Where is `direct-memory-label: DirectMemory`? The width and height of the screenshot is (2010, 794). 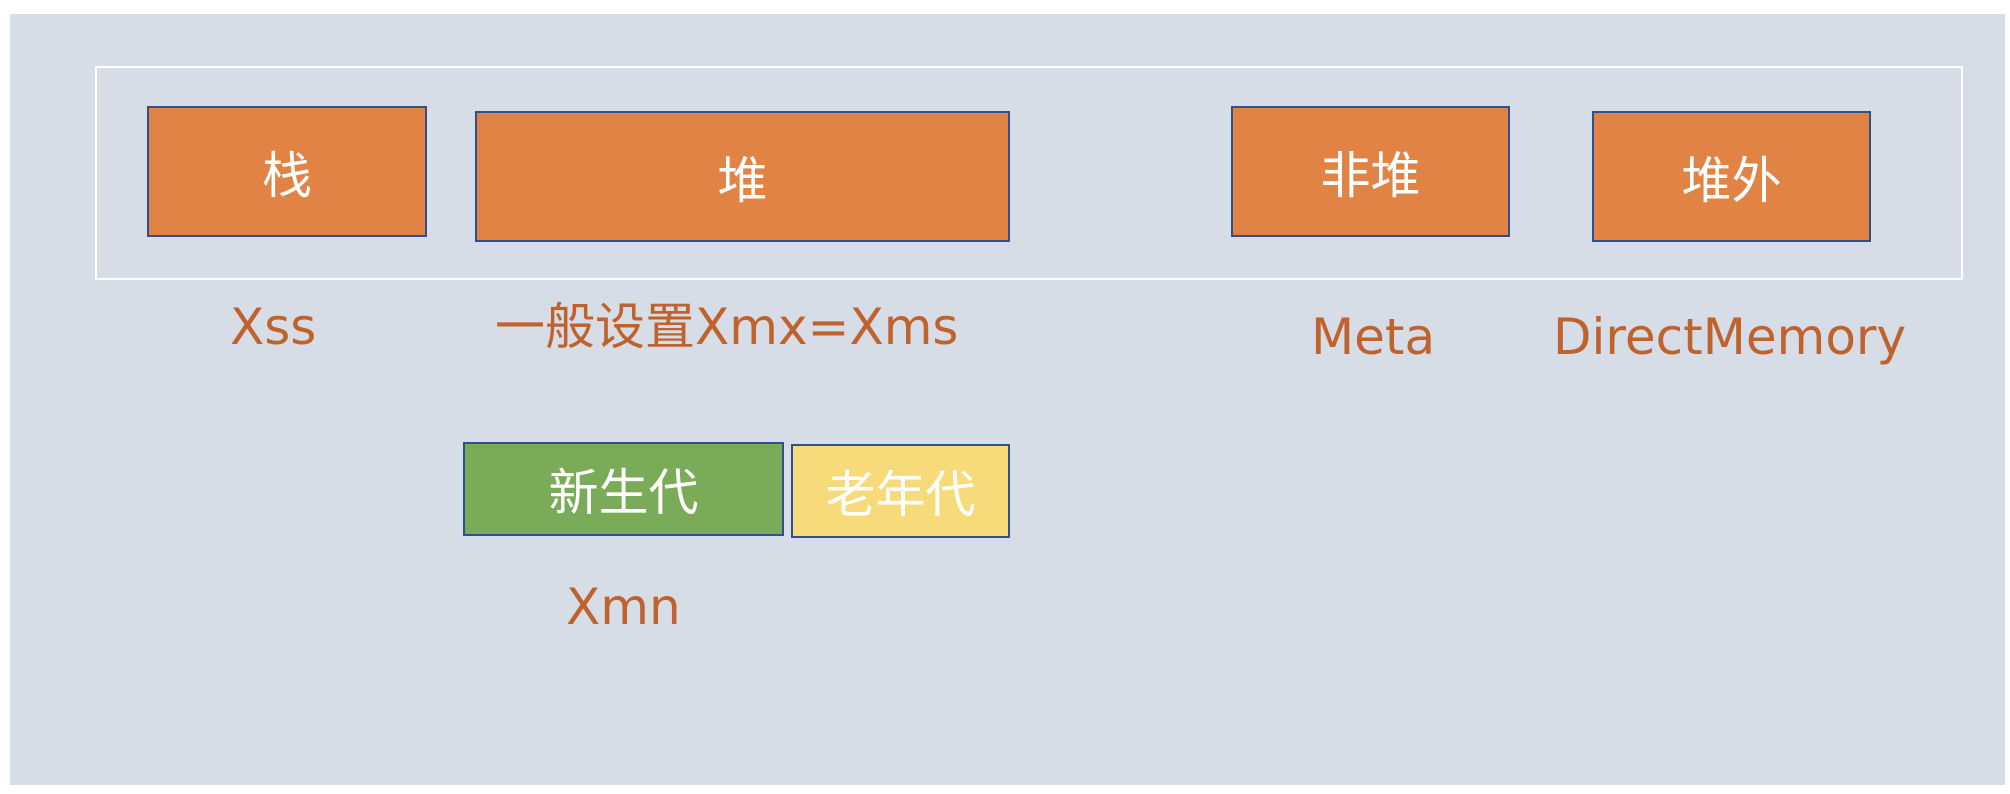
direct-memory-label: DirectMemory is located at coordinates (1730, 337).